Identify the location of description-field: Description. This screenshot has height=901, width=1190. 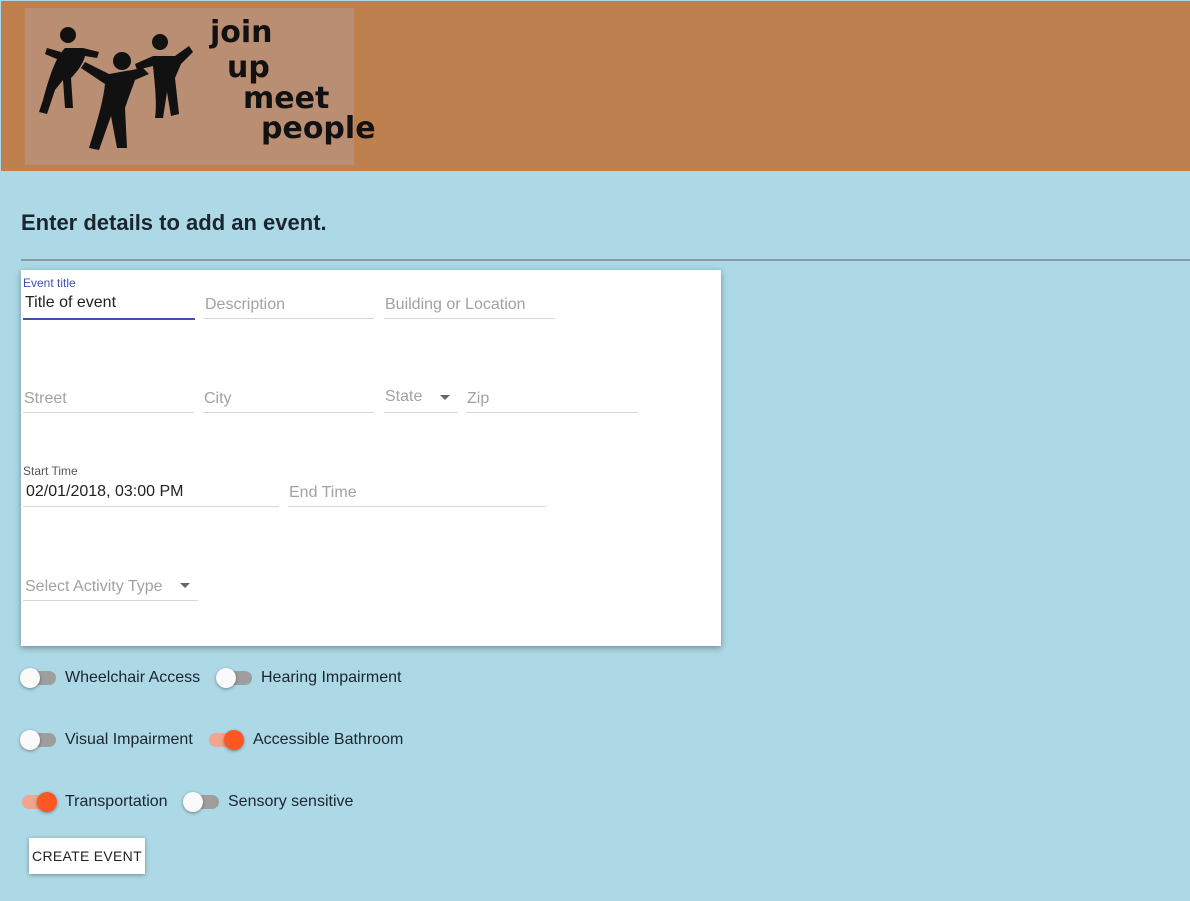
(289, 297).